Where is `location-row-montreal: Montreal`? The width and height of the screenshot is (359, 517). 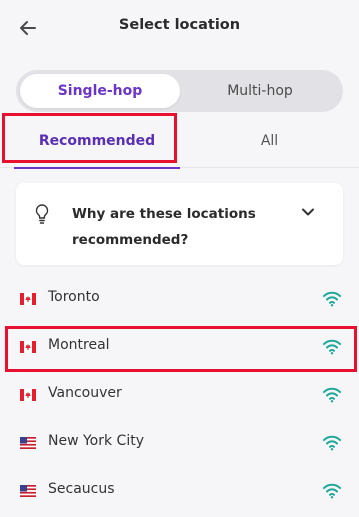
location-row-montreal: Montreal is located at coordinates (179, 347).